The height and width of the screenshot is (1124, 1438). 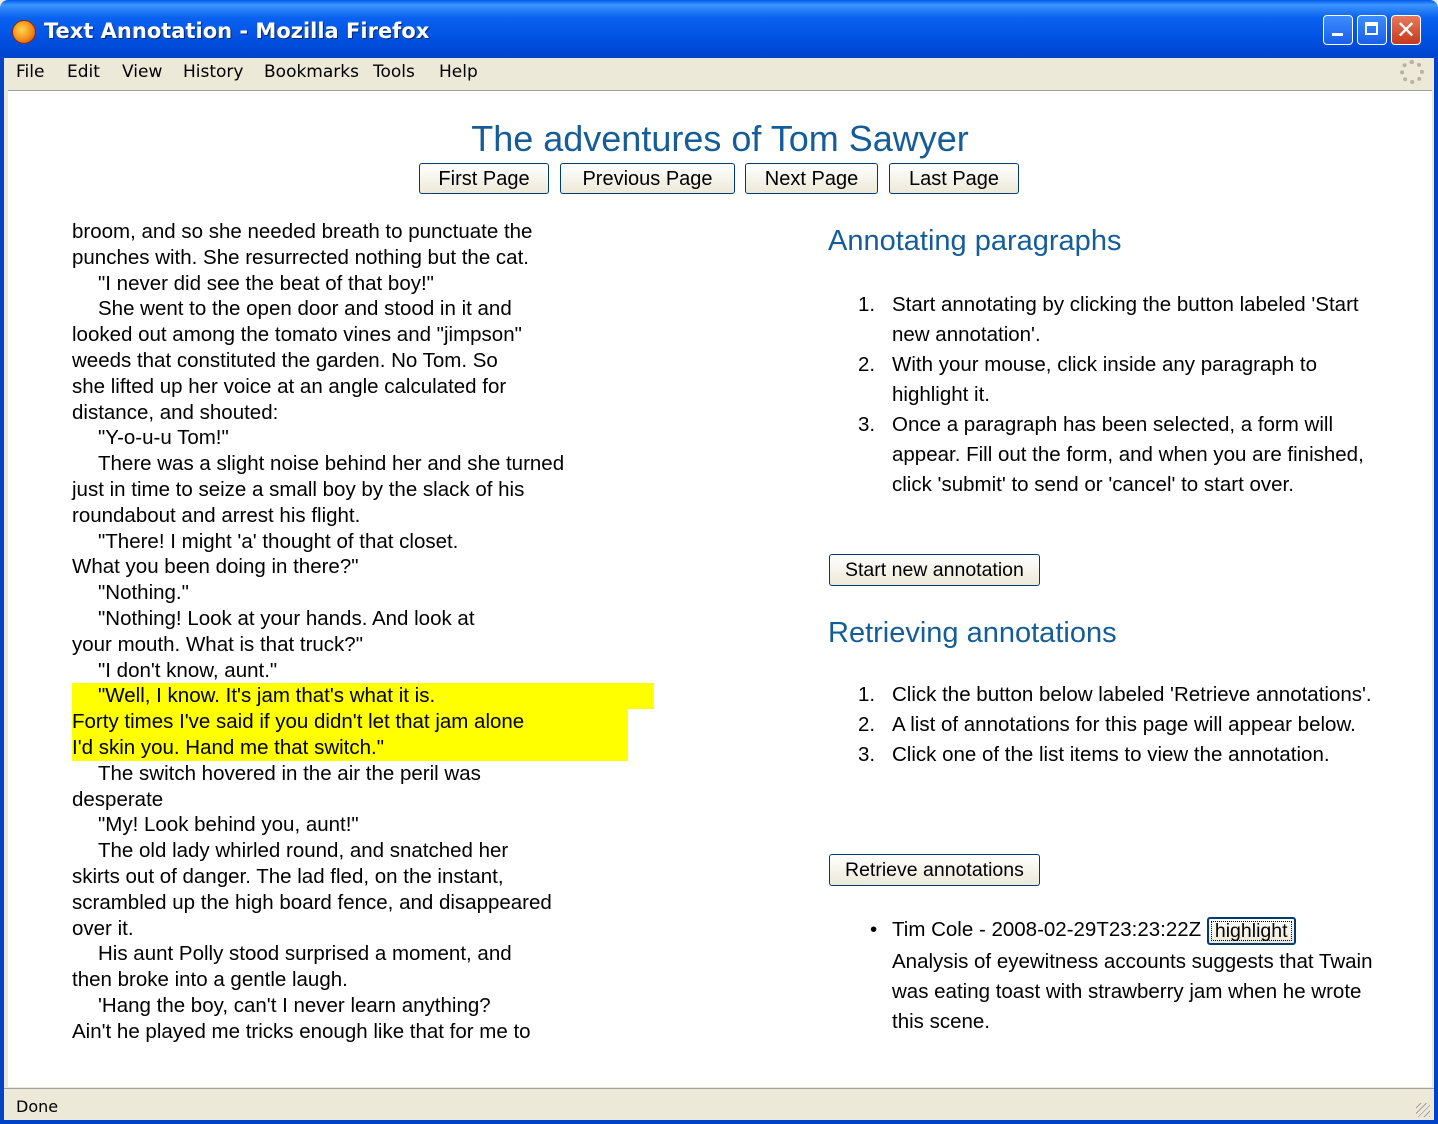 I want to click on resize-grip-icon, so click(x=1423, y=1110).